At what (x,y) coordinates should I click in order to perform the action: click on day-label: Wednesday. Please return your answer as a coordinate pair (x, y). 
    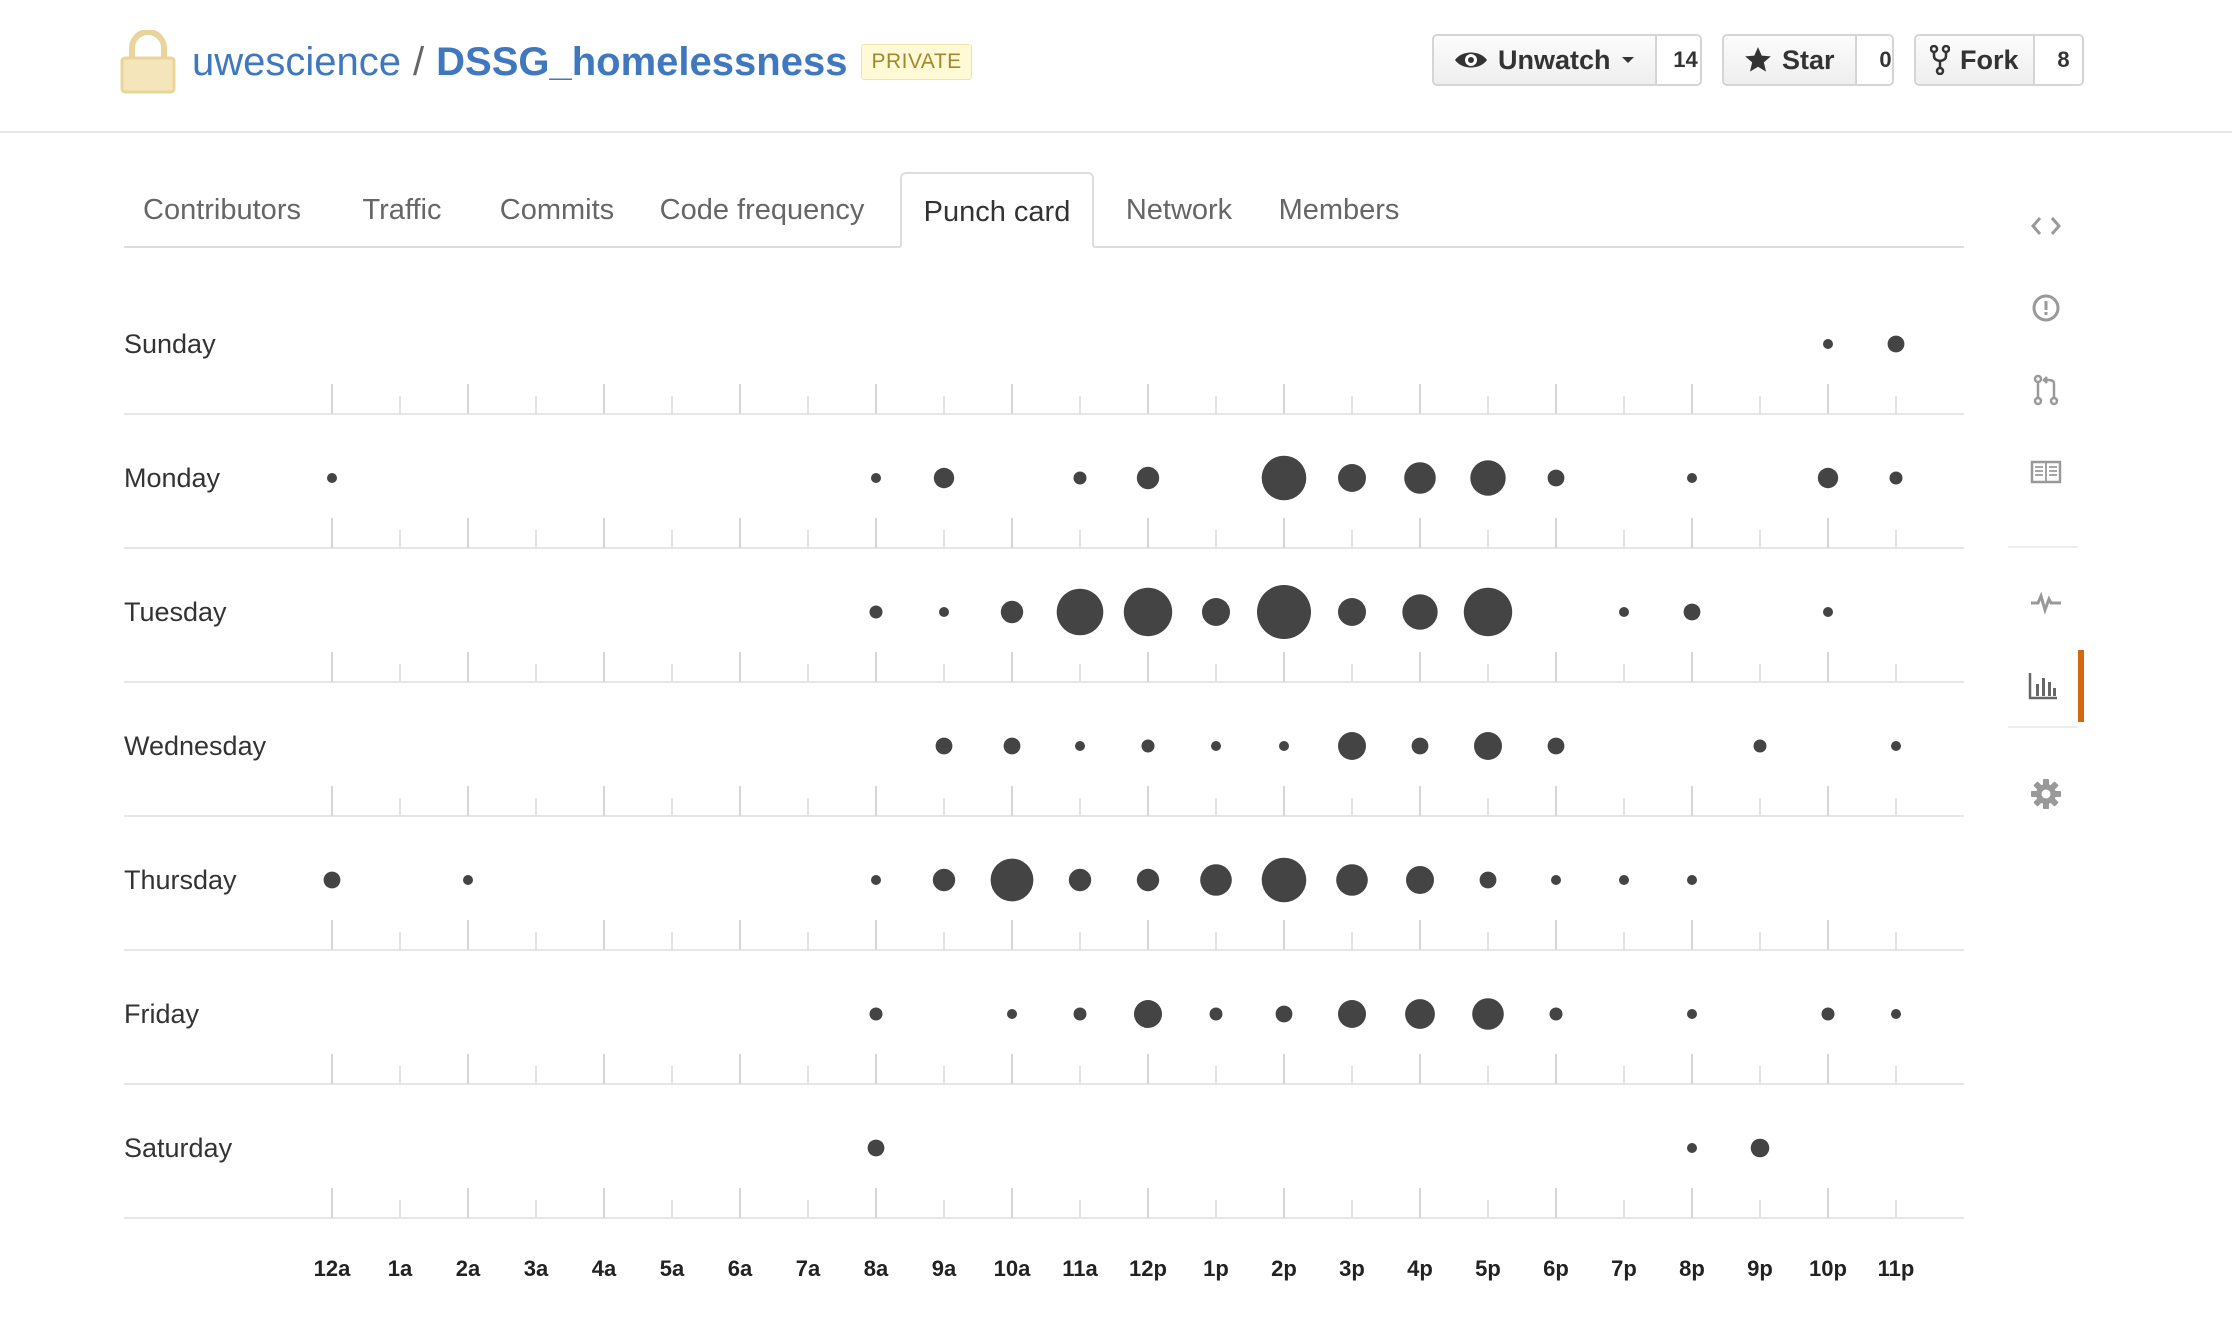
    Looking at the image, I should click on (195, 746).